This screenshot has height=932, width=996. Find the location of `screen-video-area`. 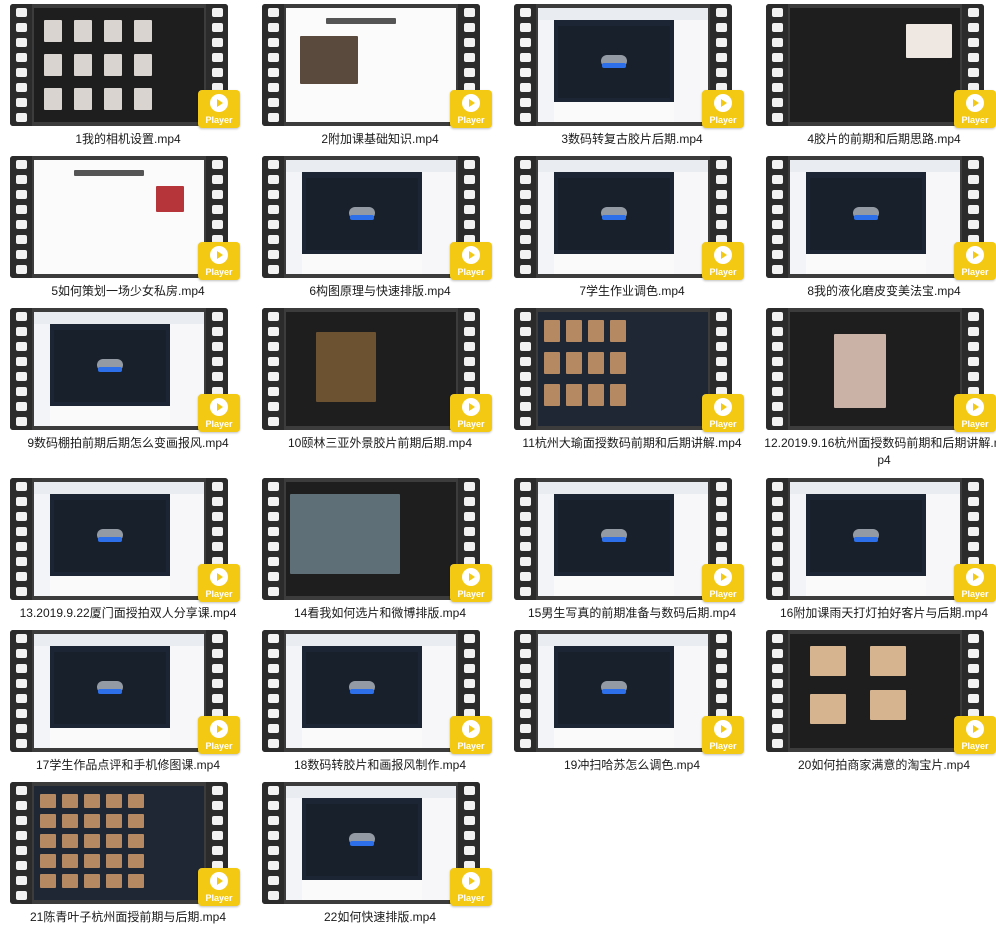

screen-video-area is located at coordinates (362, 214).